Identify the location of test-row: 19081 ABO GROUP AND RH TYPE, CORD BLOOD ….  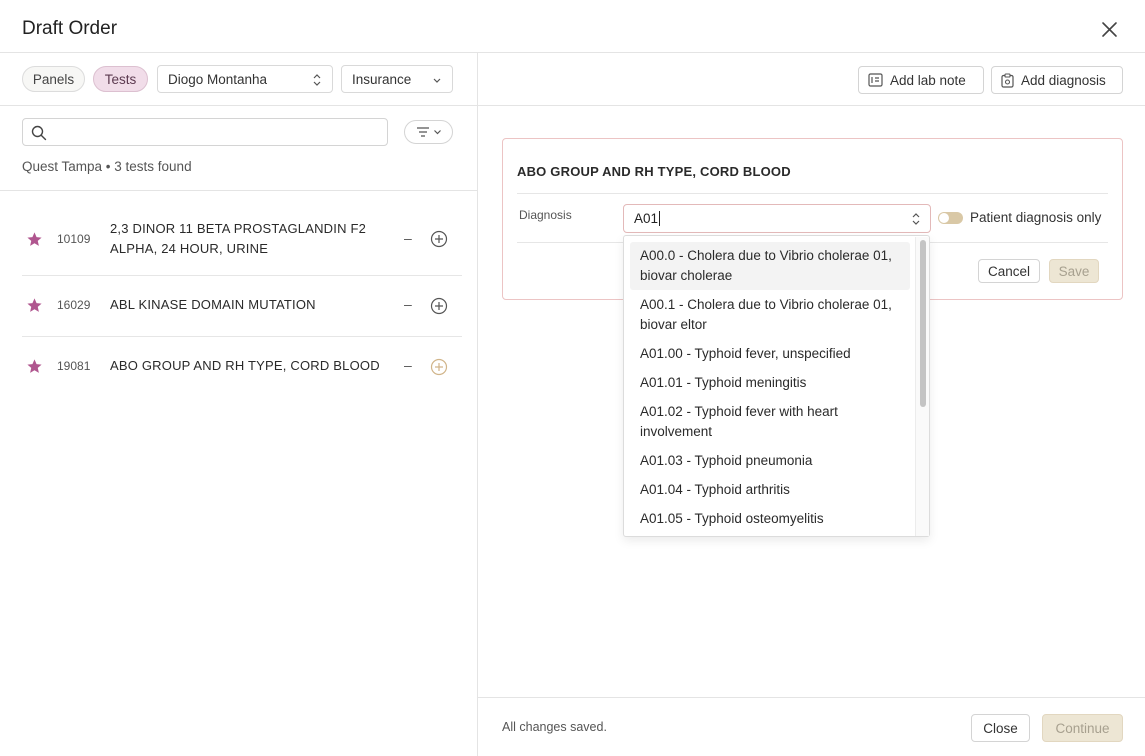
(242, 367).